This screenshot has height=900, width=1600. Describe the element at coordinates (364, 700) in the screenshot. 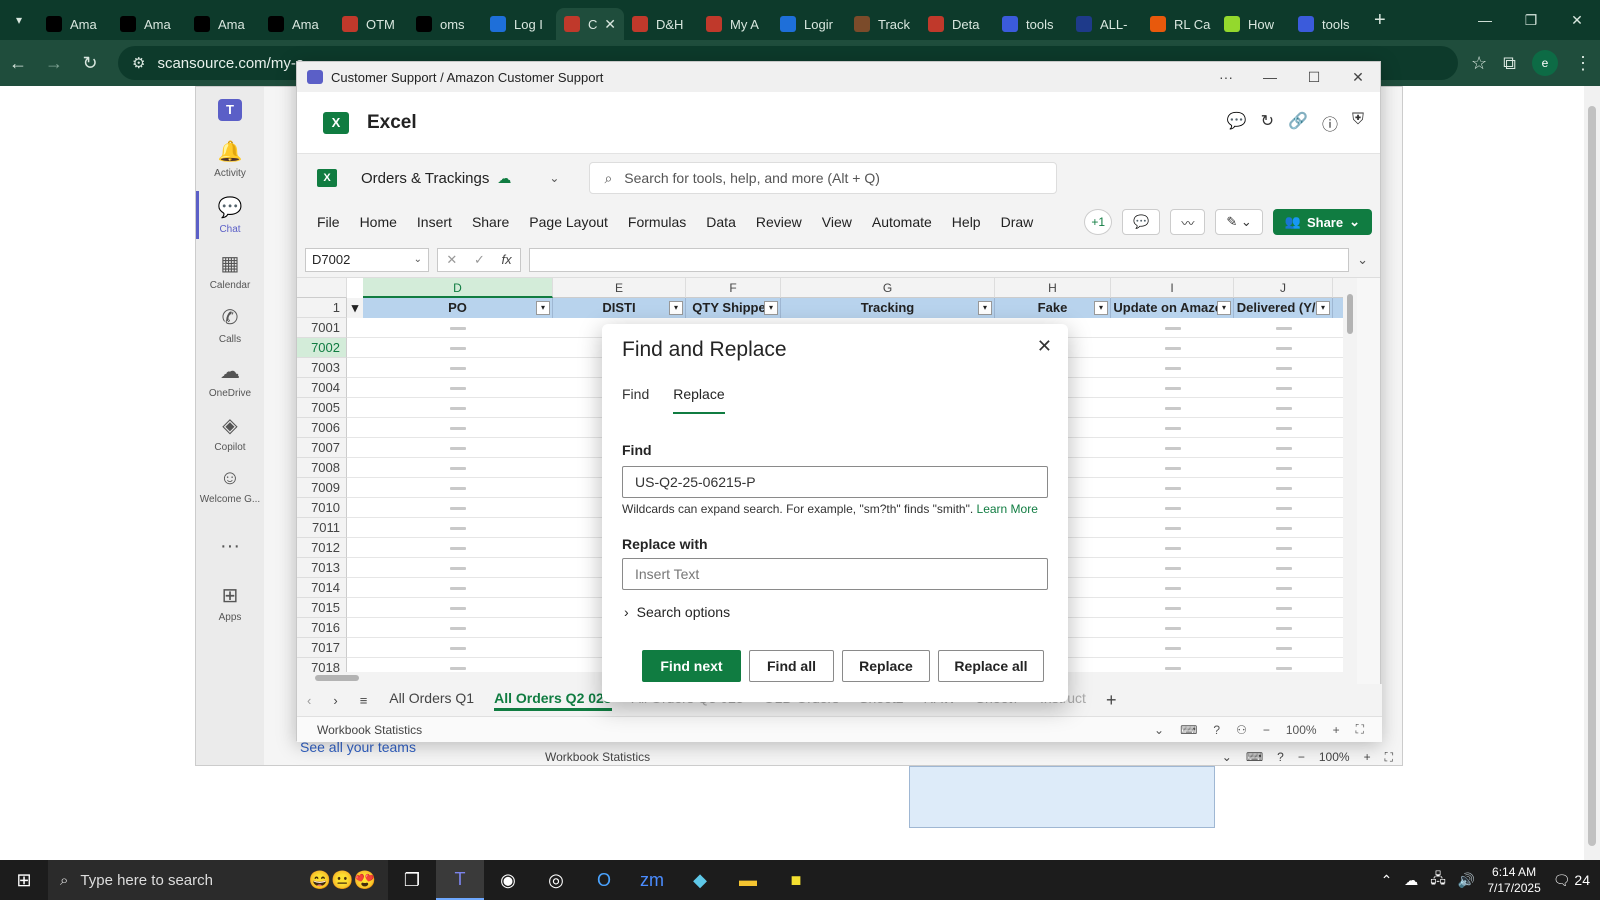

I see `all-sheets-icon: ≡` at that location.